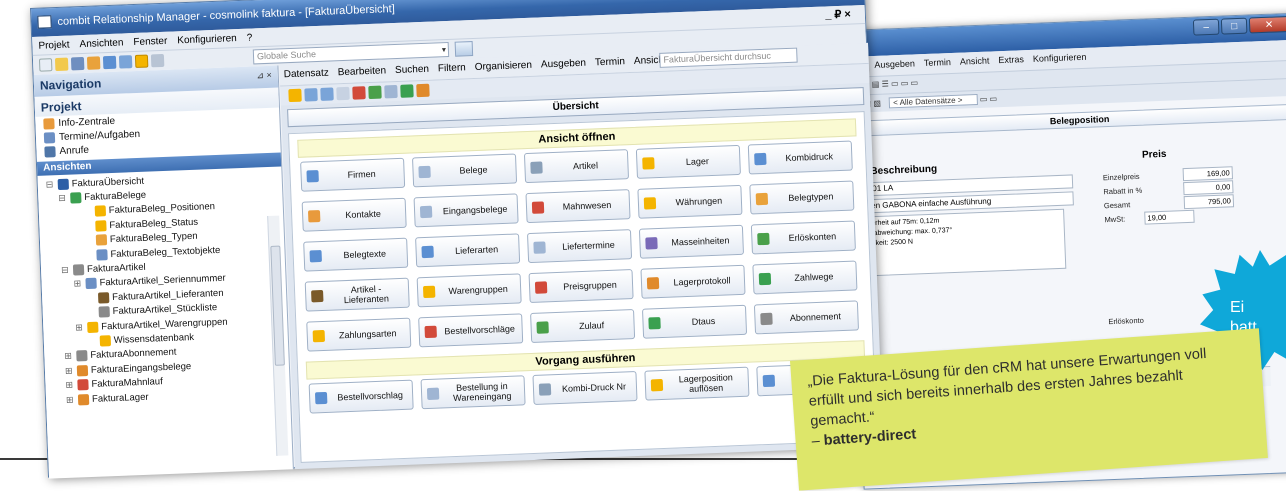 Image resolution: width=1286 pixels, height=491 pixels. Describe the element at coordinates (361, 397) in the screenshot. I see `action-button: Bestellvorschlag` at that location.